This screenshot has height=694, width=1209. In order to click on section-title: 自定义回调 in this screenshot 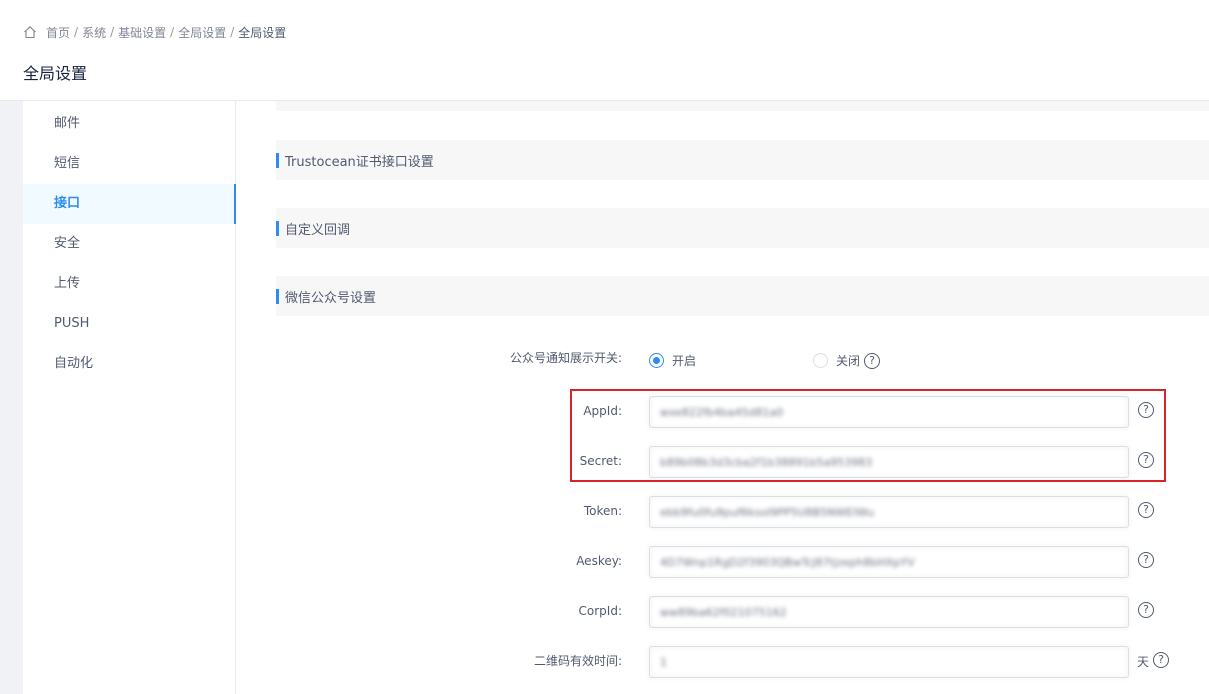, I will do `click(318, 230)`.